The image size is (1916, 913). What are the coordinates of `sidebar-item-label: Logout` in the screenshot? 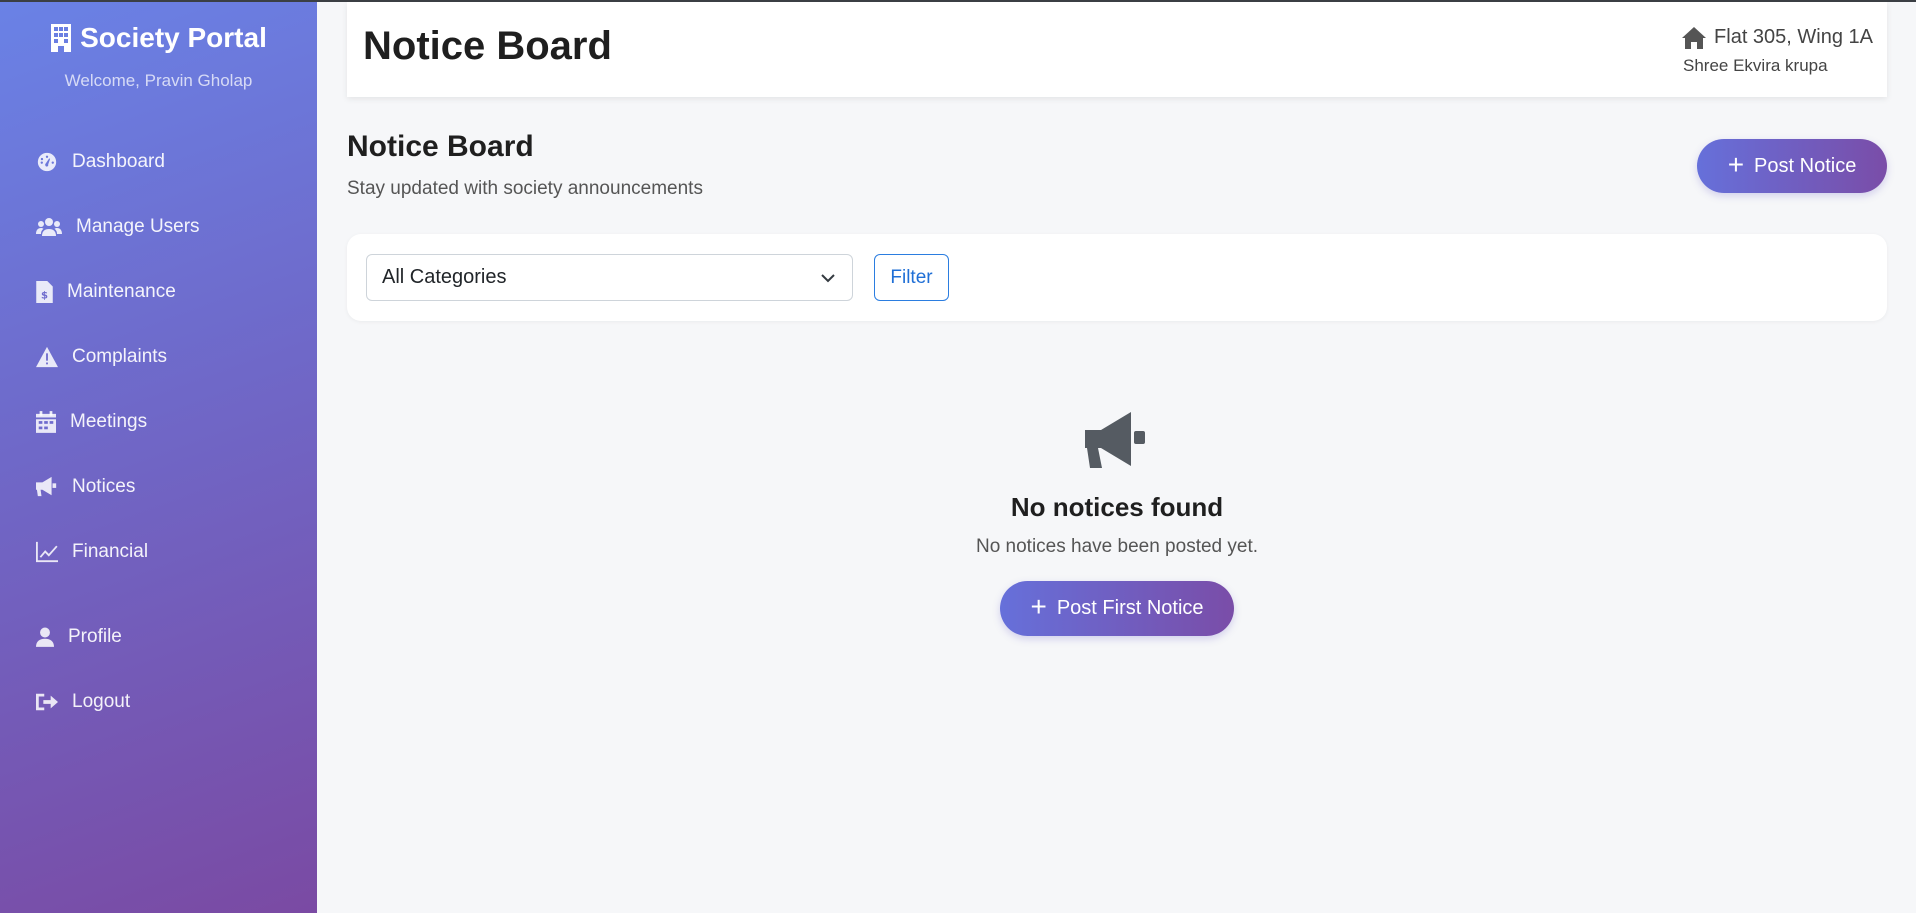 It's located at (101, 701).